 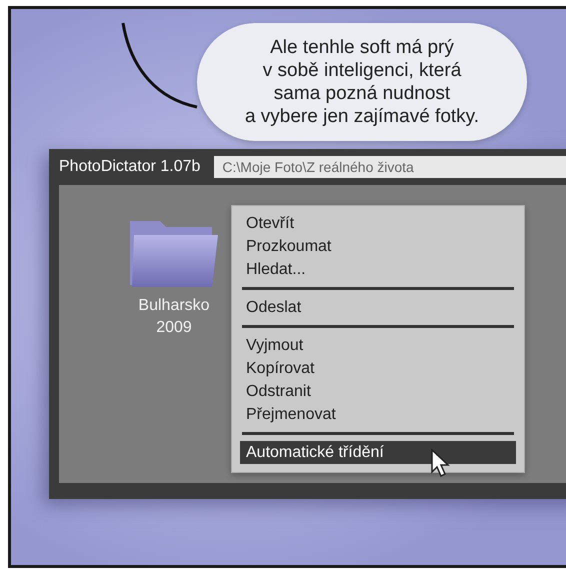 I want to click on mouse-pointer-icon, so click(x=441, y=463).